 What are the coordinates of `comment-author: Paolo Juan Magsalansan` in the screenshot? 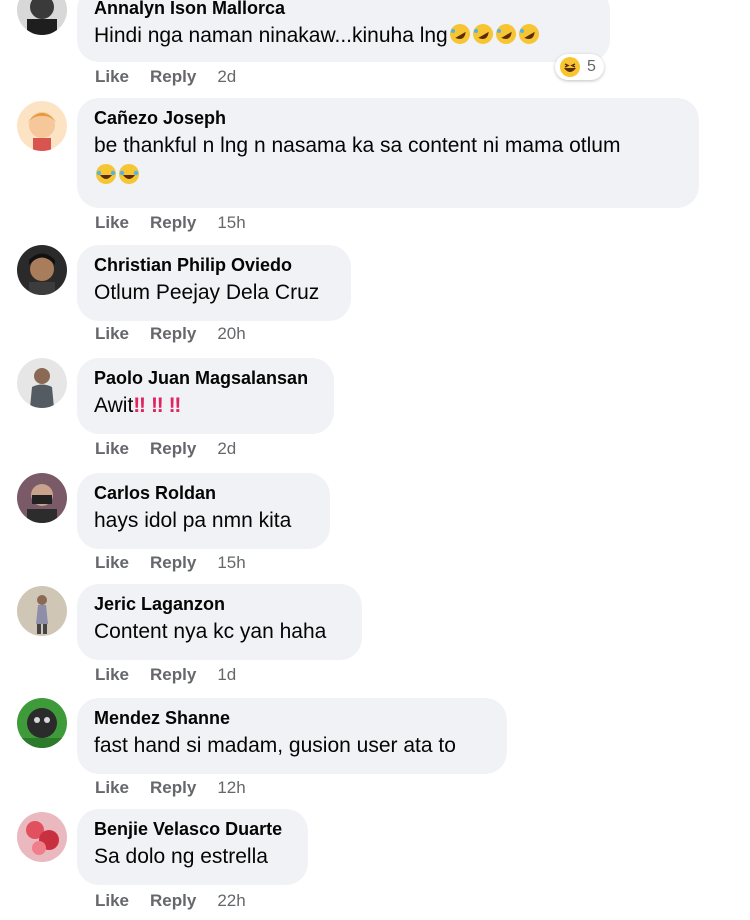 It's located at (205, 378).